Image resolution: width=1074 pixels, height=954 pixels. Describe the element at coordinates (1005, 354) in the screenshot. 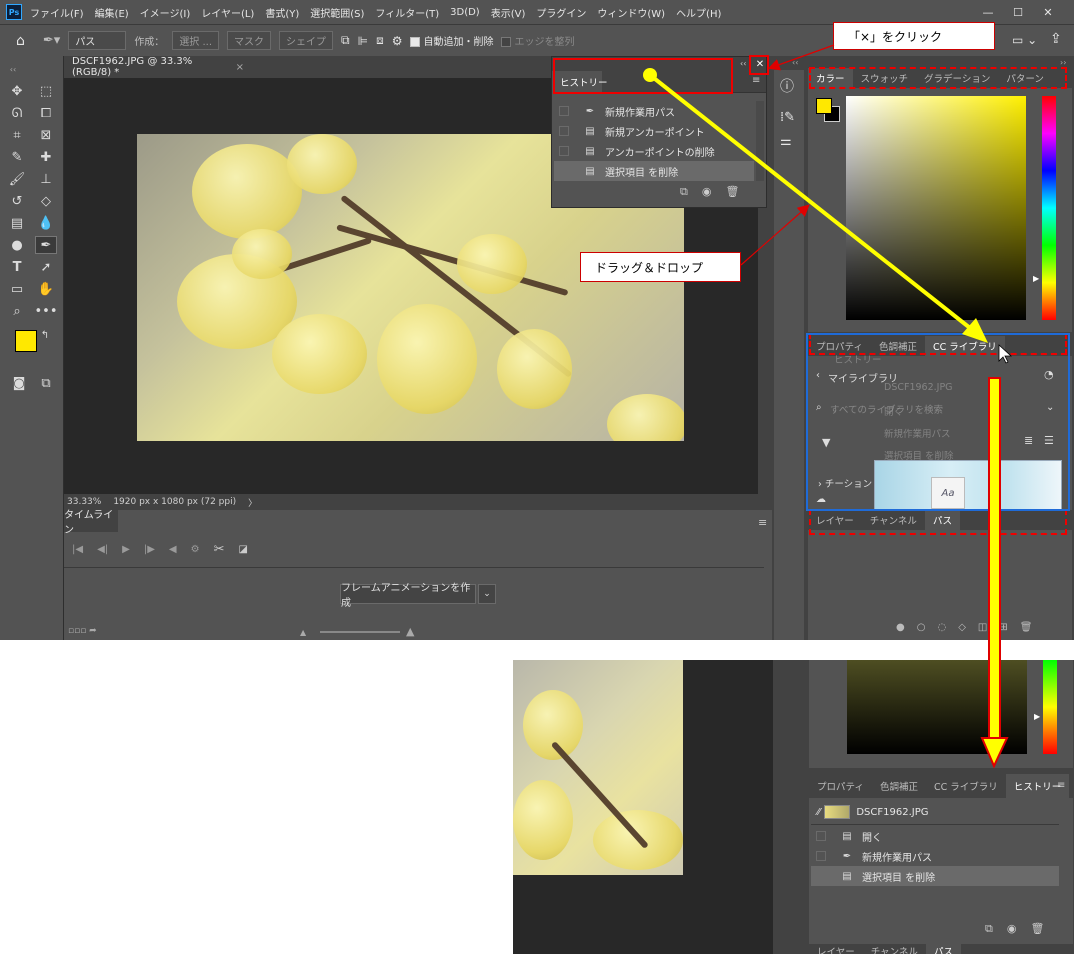

I see `mouse-cursor-icon` at that location.